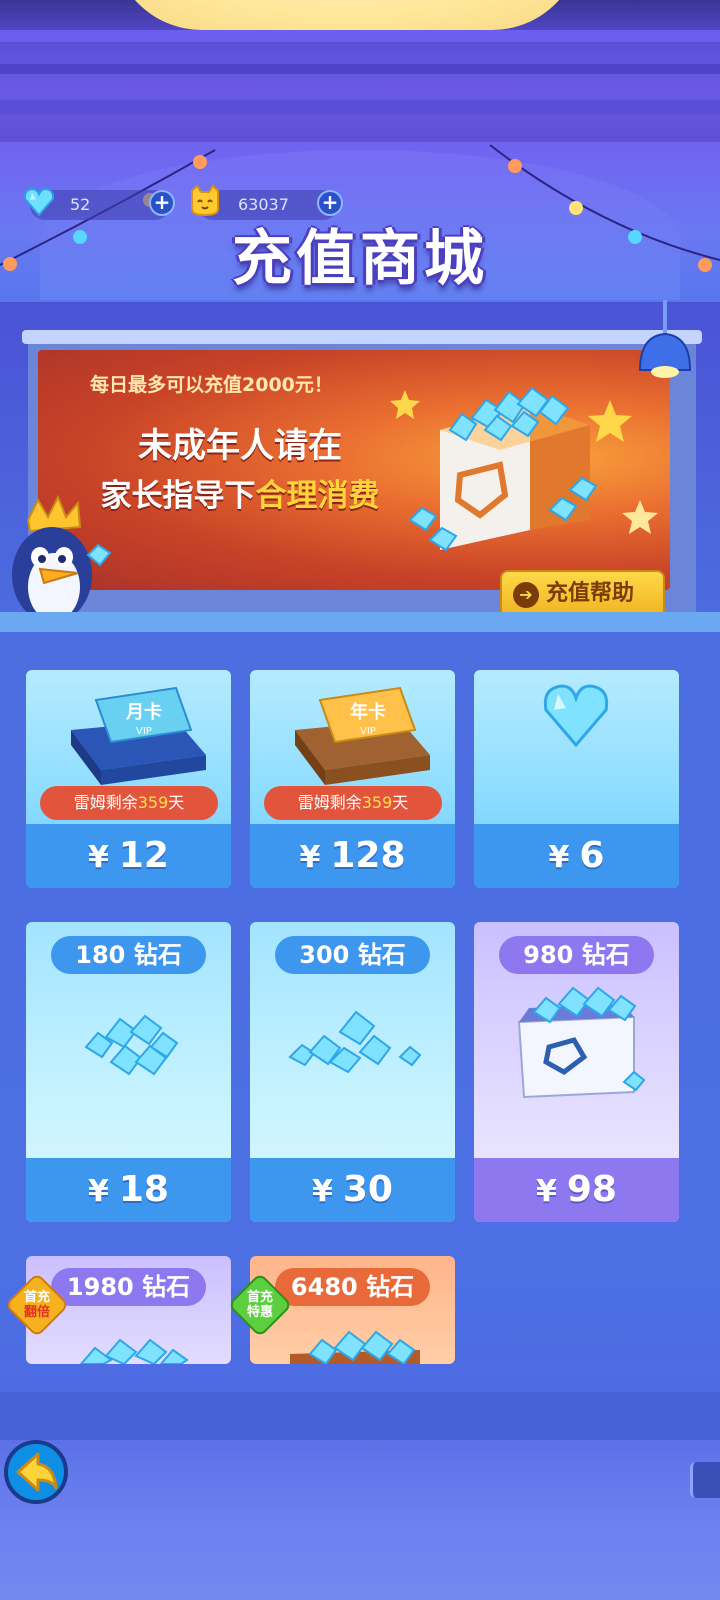 The image size is (720, 1600). What do you see at coordinates (143, 712) in the screenshot?
I see `svg-text: 月卡` at bounding box center [143, 712].